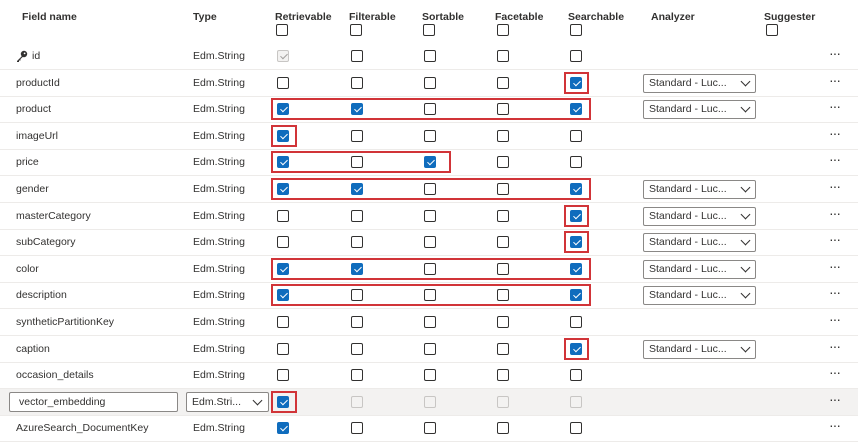 The image size is (858, 444). I want to click on field-row: color Edm.String Standard - Luc... ···, so click(429, 269).